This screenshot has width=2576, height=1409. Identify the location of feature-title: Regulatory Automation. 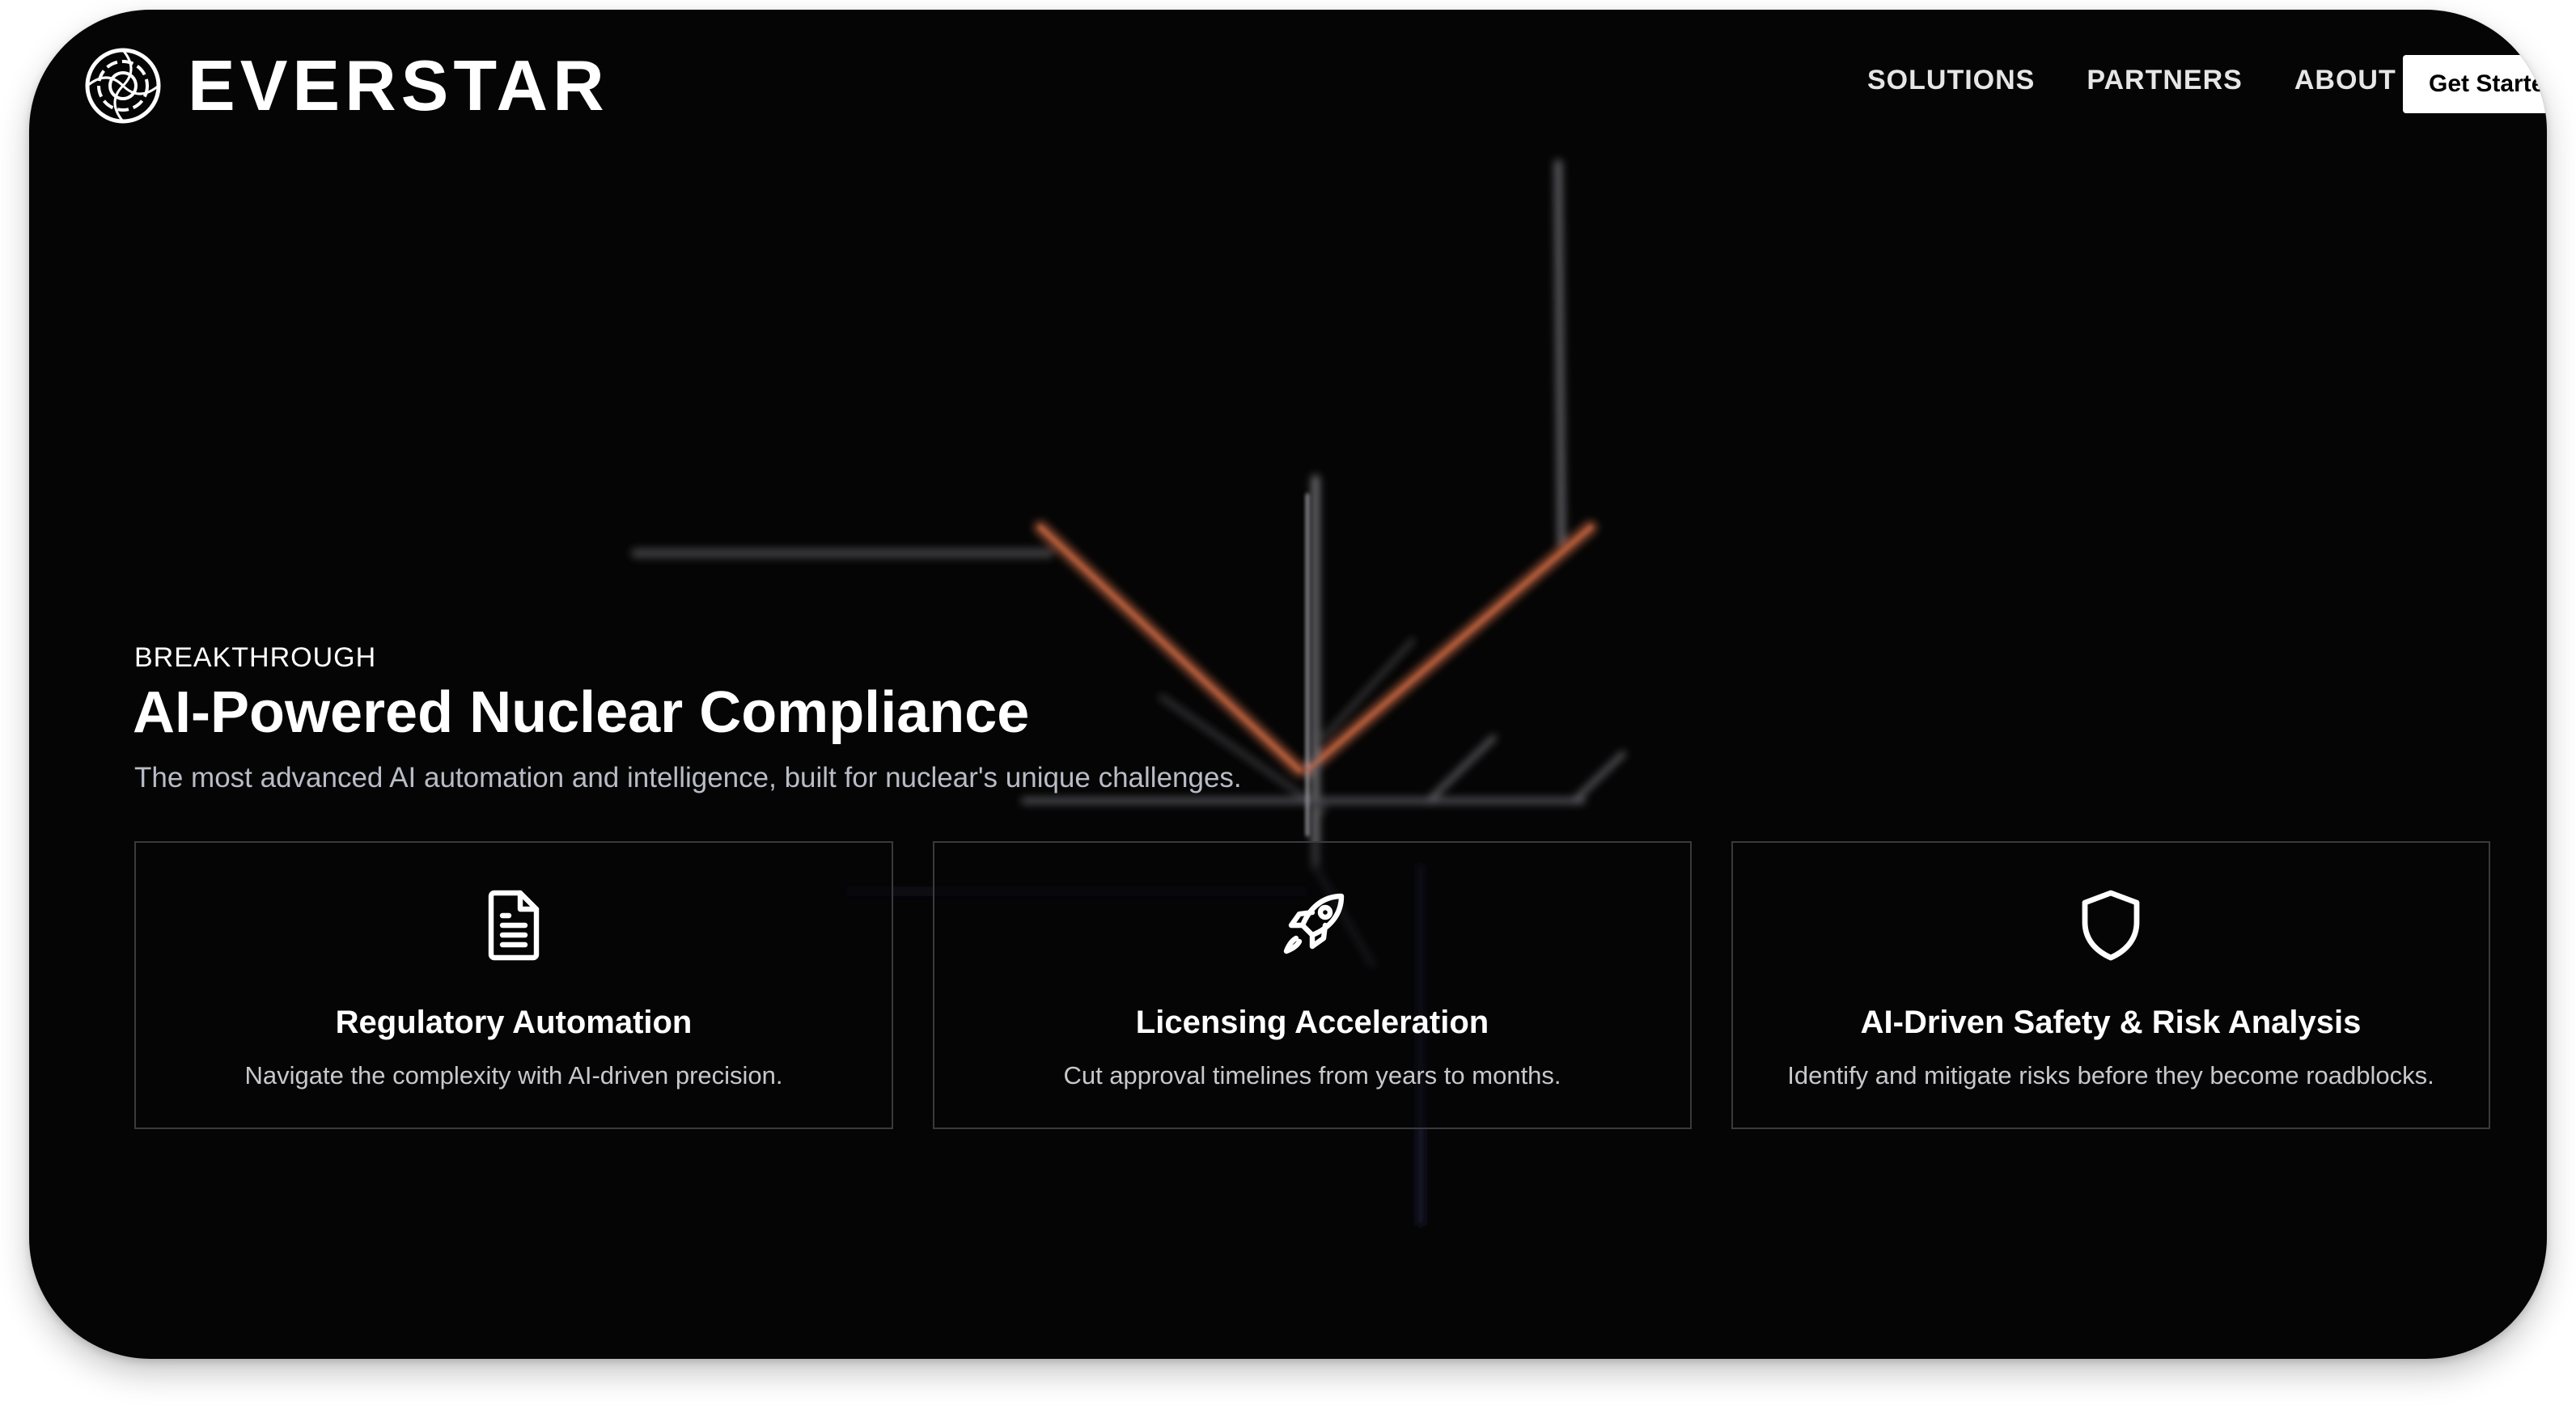
(514, 1023).